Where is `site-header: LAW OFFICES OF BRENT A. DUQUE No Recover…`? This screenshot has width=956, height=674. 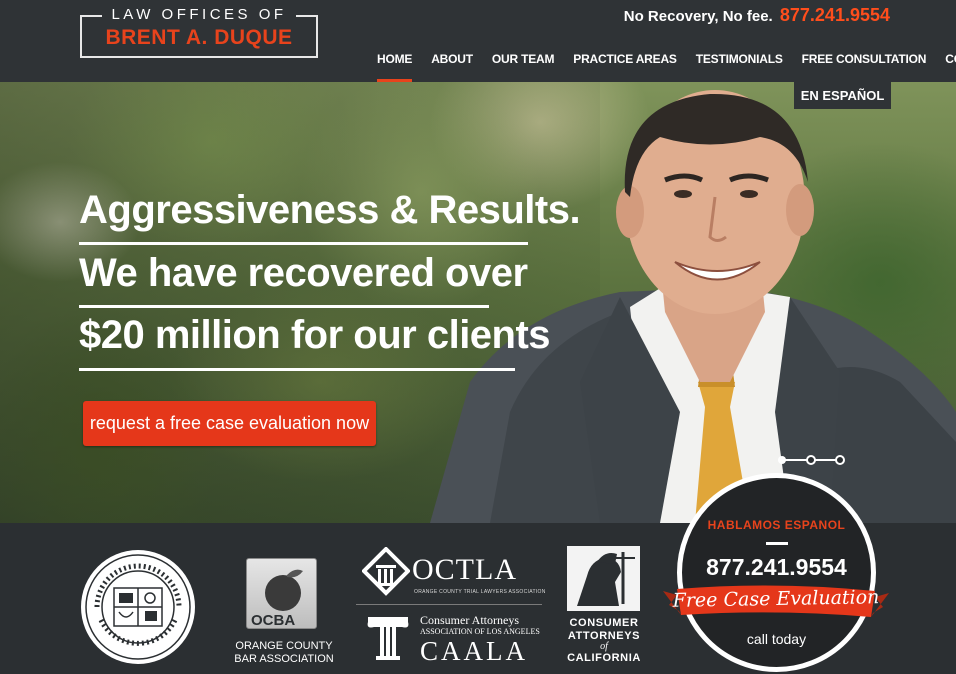 site-header: LAW OFFICES OF BRENT A. DUQUE No Recover… is located at coordinates (478, 41).